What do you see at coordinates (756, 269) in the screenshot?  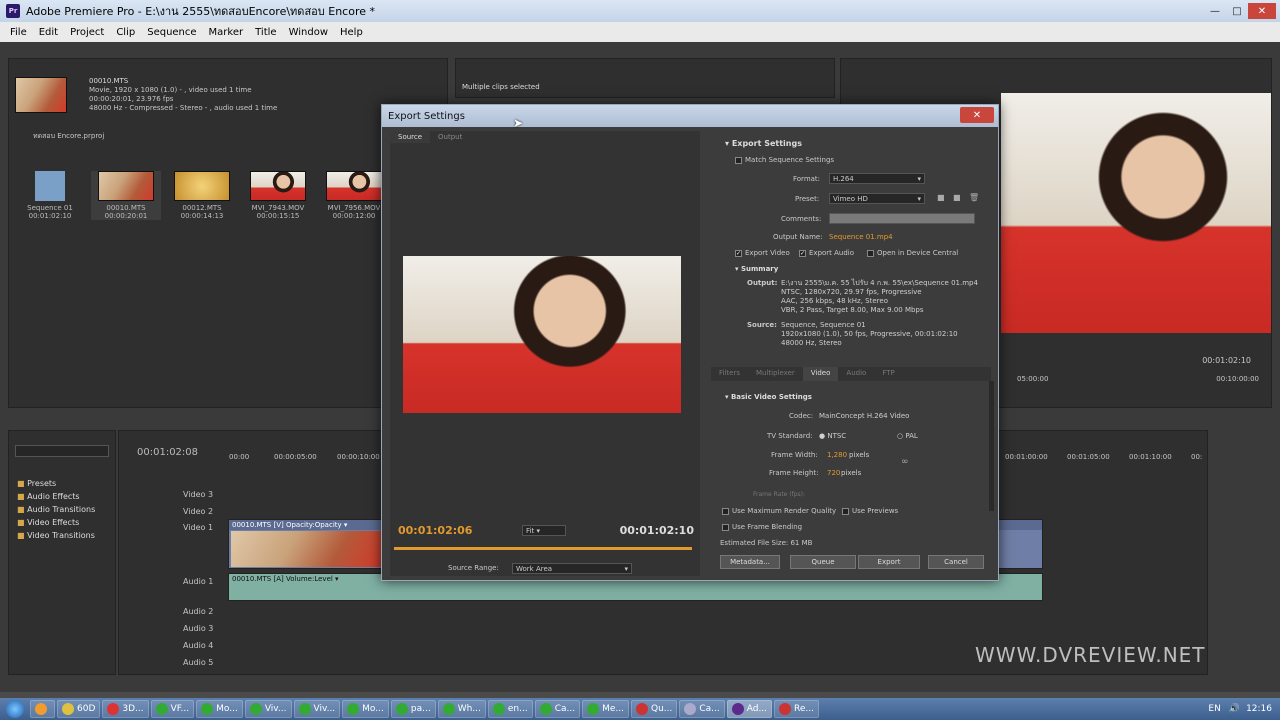 I see `summary-header: ▾ Summary` at bounding box center [756, 269].